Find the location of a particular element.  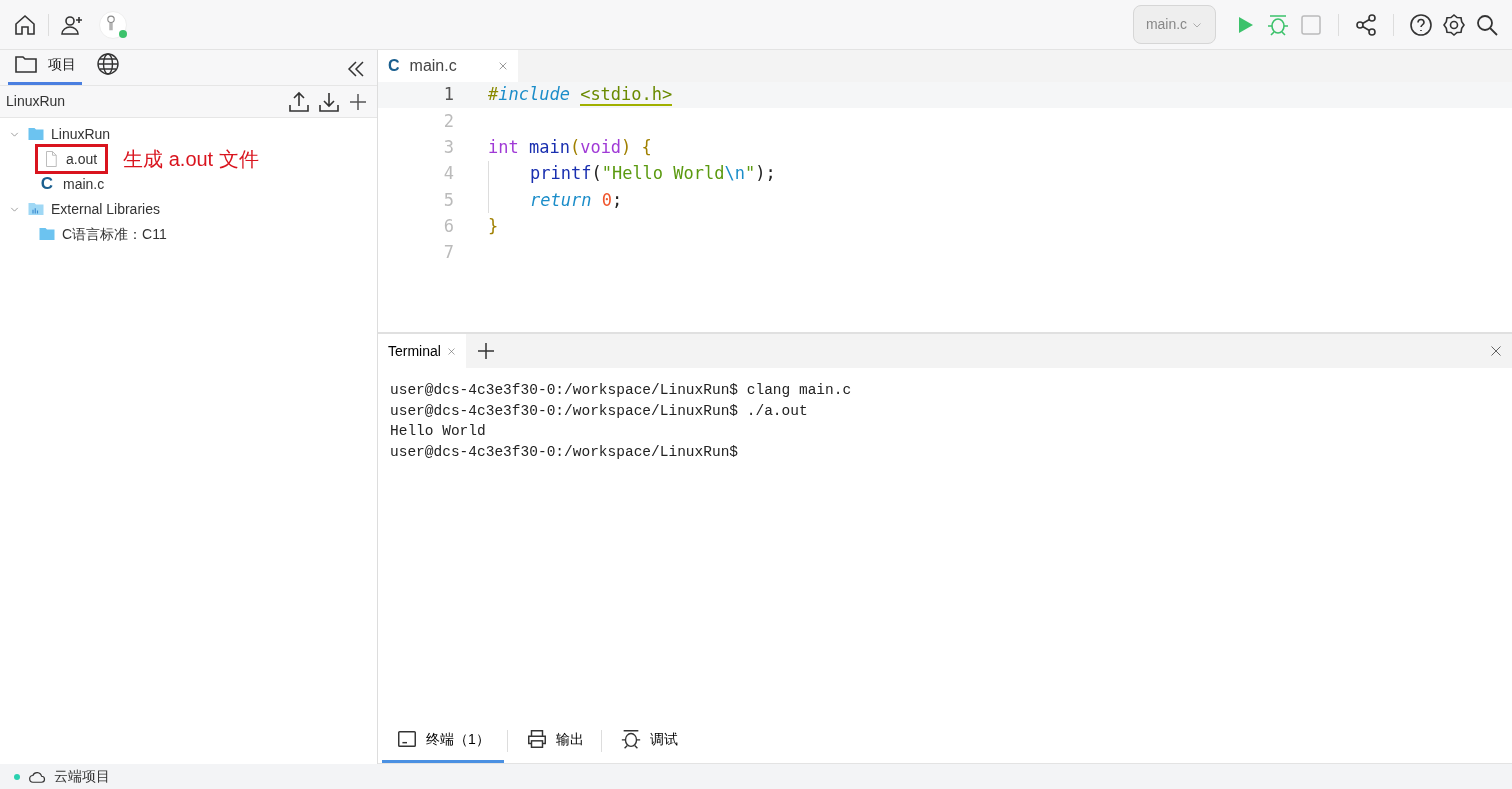

line-number: 3 is located at coordinates (448, 147).